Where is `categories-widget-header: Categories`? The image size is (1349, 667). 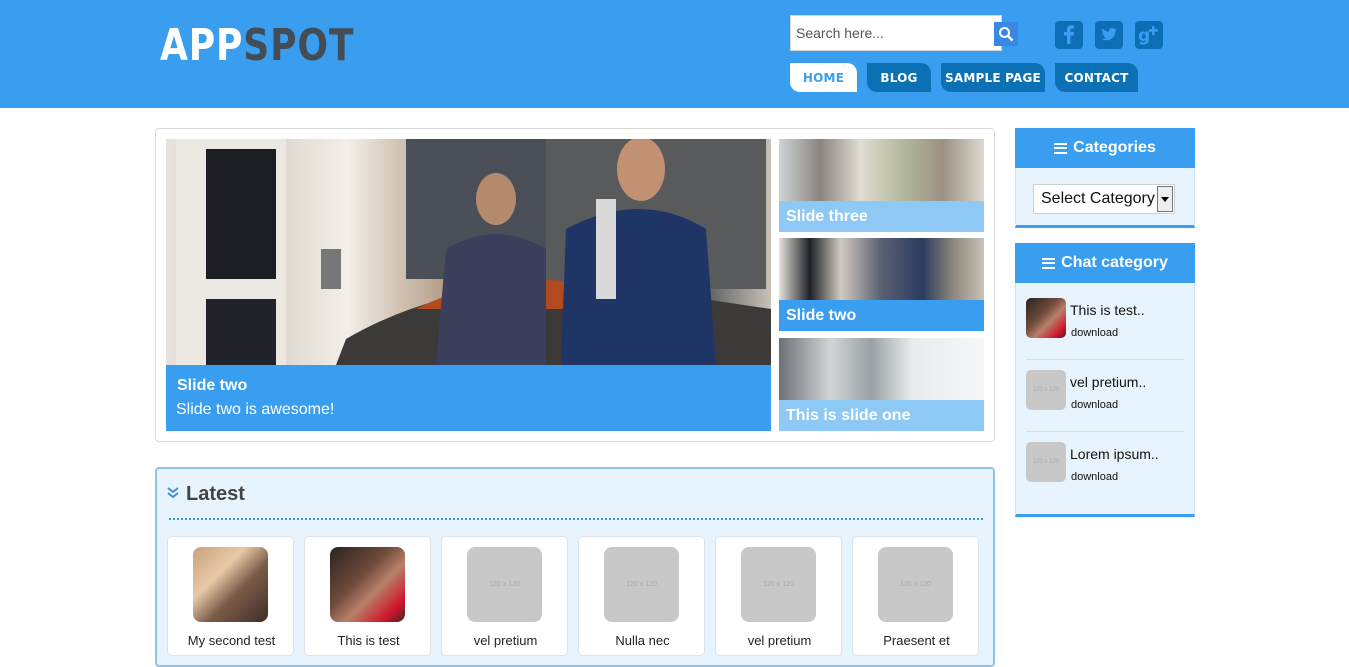 categories-widget-header: Categories is located at coordinates (1105, 148).